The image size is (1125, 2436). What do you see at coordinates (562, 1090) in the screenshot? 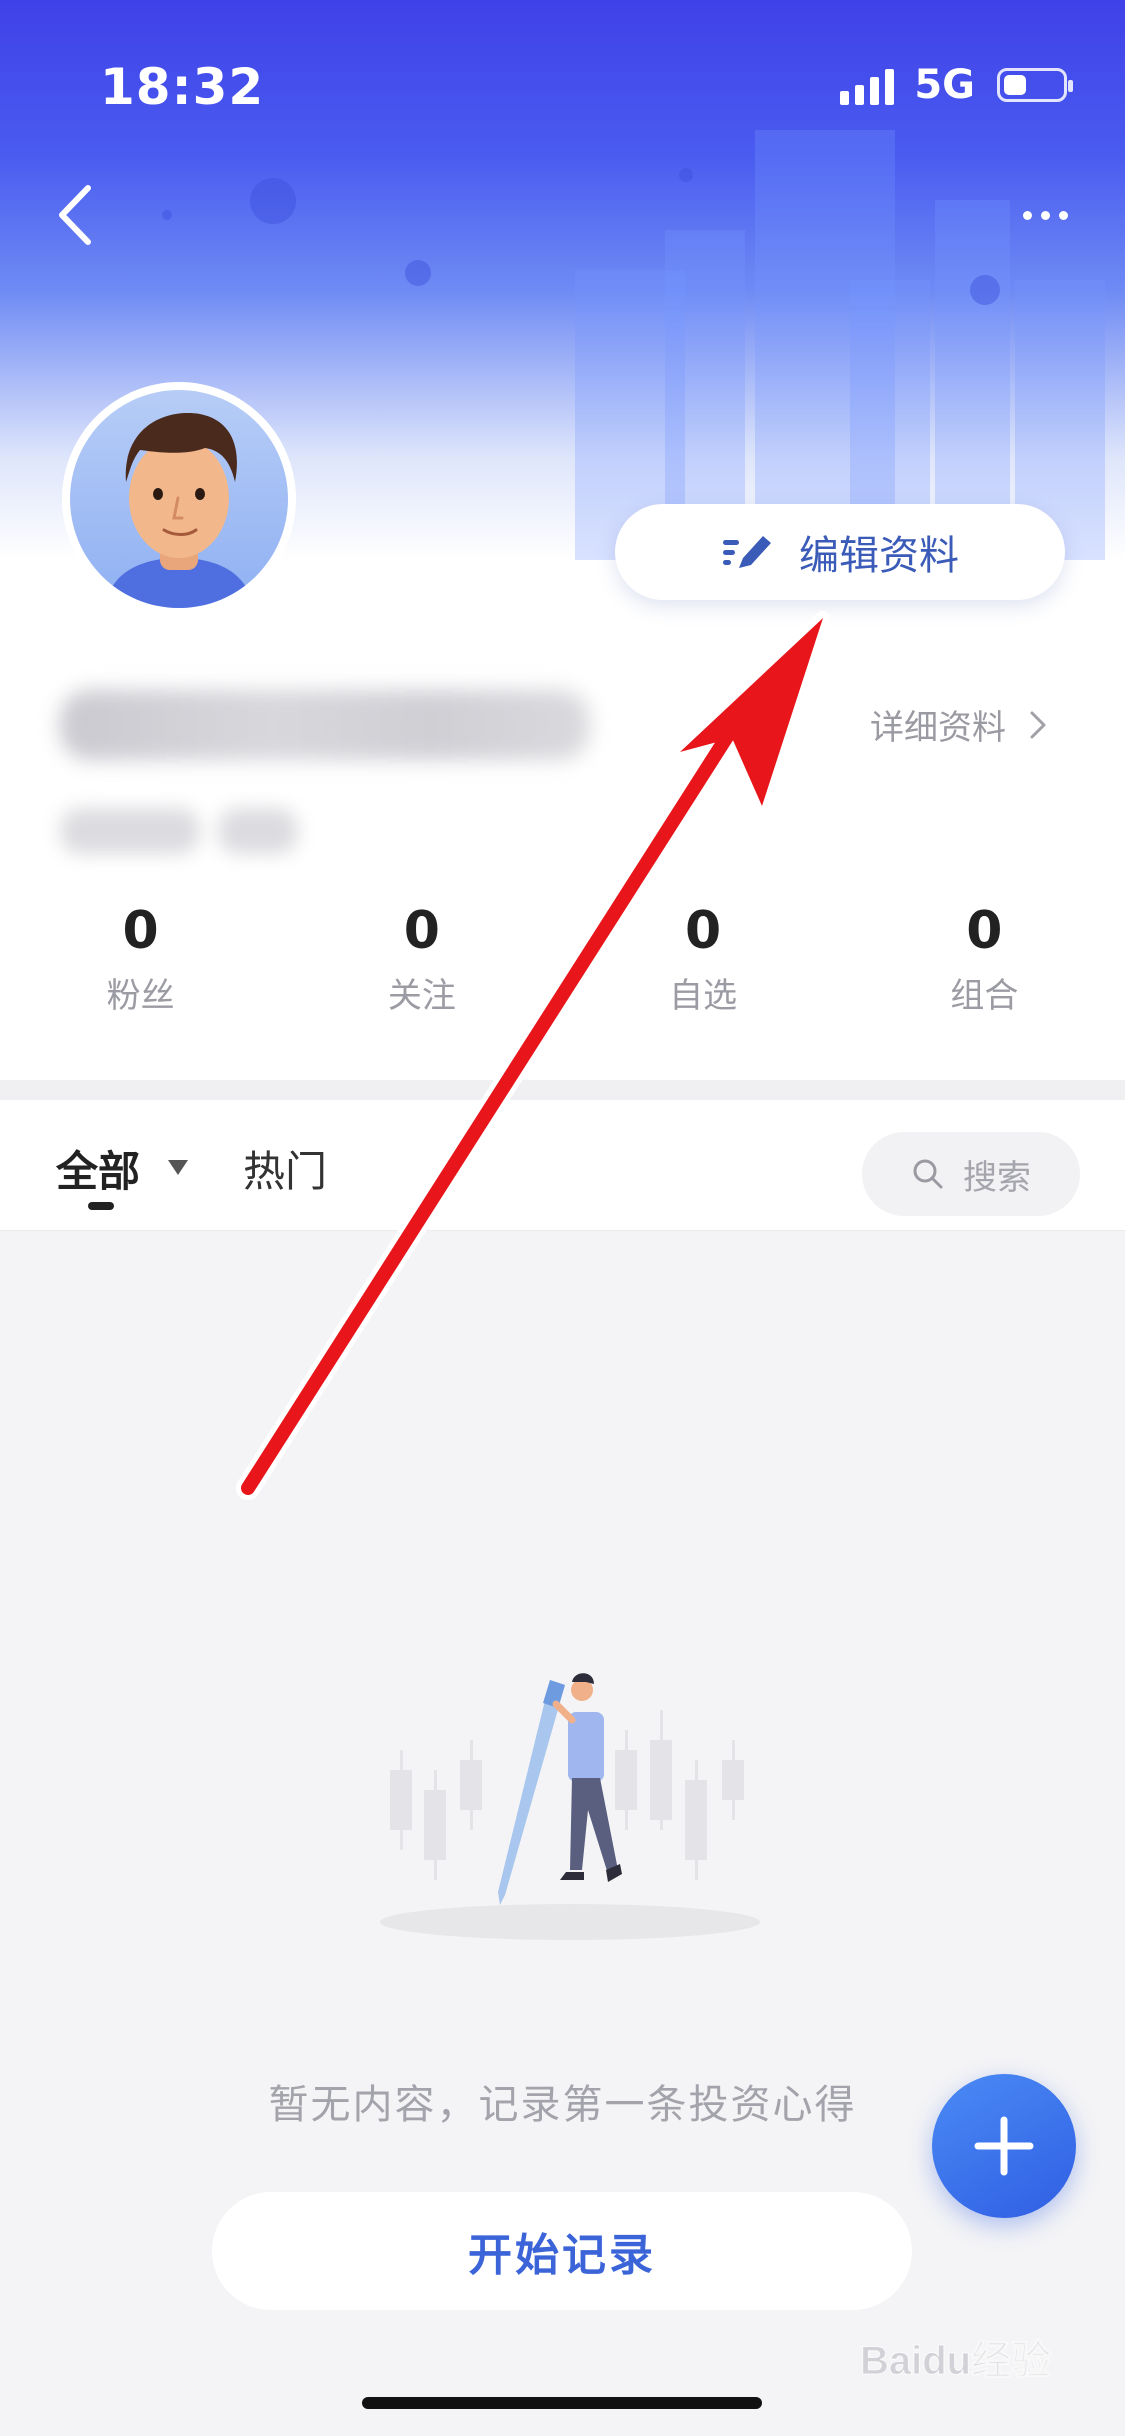
I see `section-divider` at bounding box center [562, 1090].